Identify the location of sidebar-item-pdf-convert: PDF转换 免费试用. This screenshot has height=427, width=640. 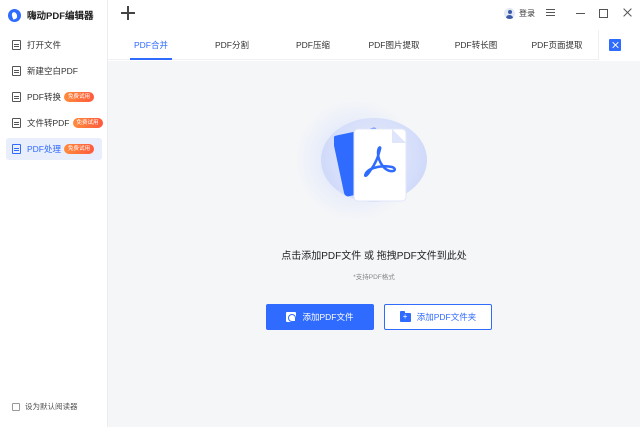
(54, 97).